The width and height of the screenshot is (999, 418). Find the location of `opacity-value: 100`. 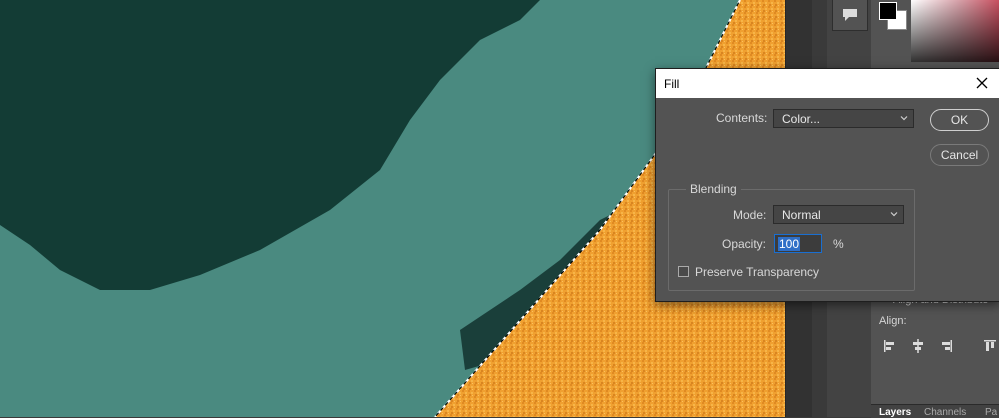

opacity-value: 100 is located at coordinates (789, 244).